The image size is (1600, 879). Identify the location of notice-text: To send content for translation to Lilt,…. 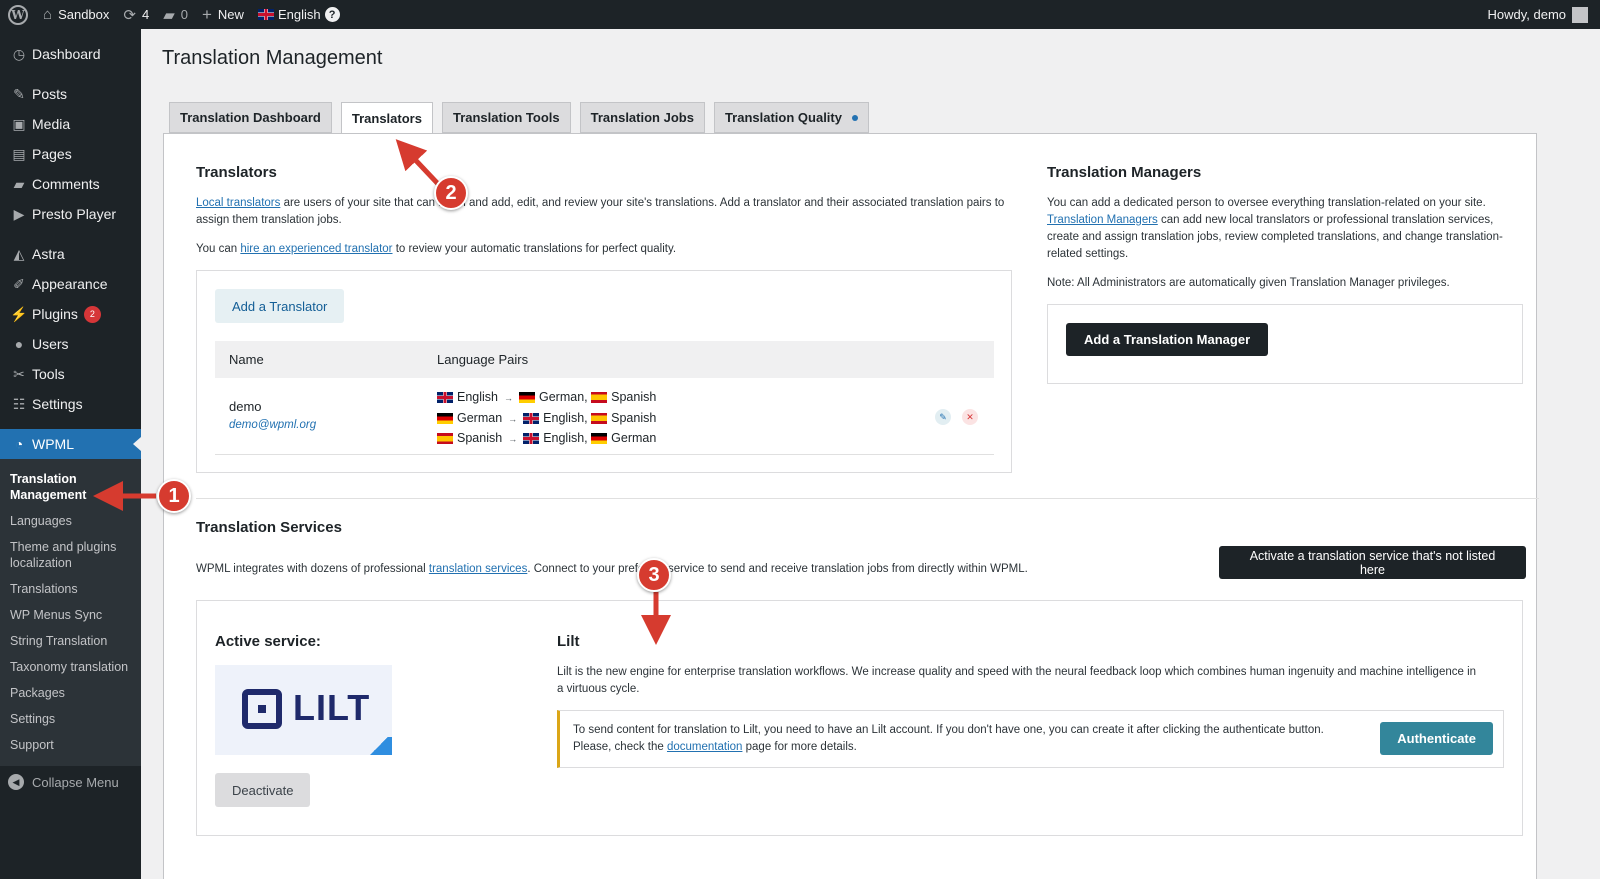
(983, 739).